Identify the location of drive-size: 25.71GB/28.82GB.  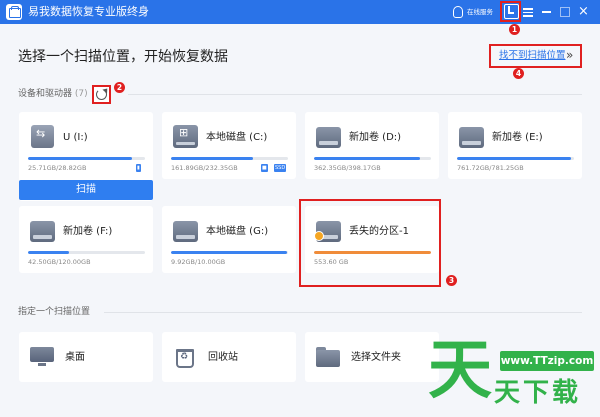
(57, 168).